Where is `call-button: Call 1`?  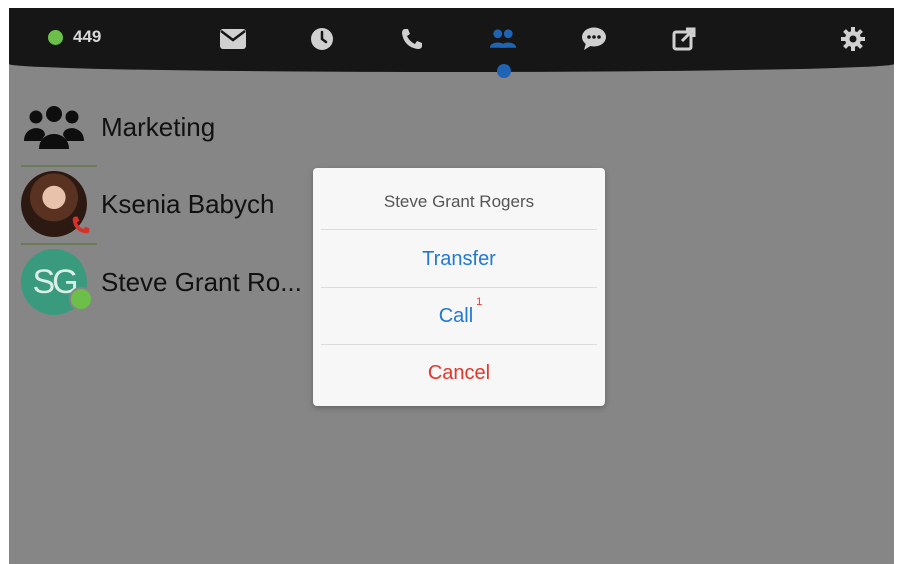
call-button: Call 1 is located at coordinates (459, 316).